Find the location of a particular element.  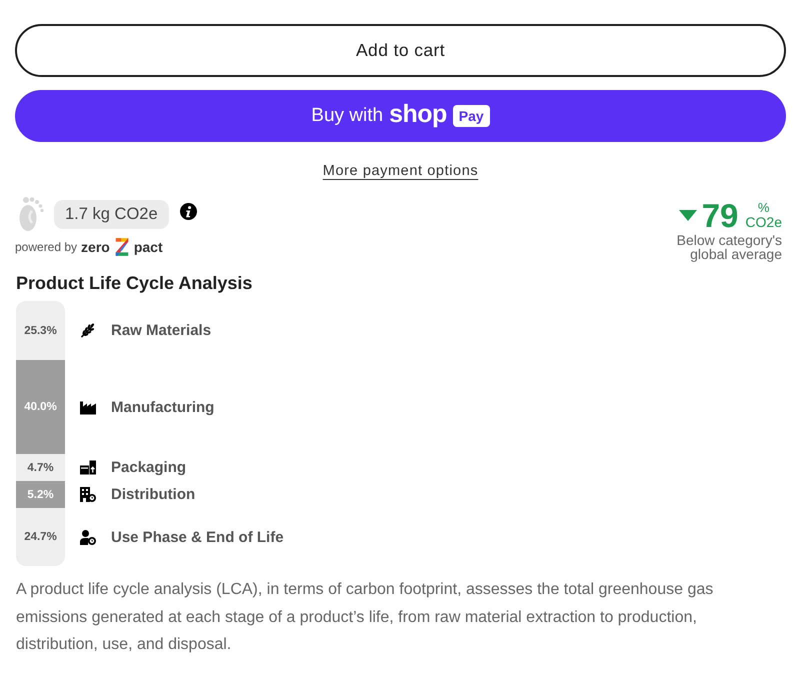

stage-label: Distribution is located at coordinates (153, 494).